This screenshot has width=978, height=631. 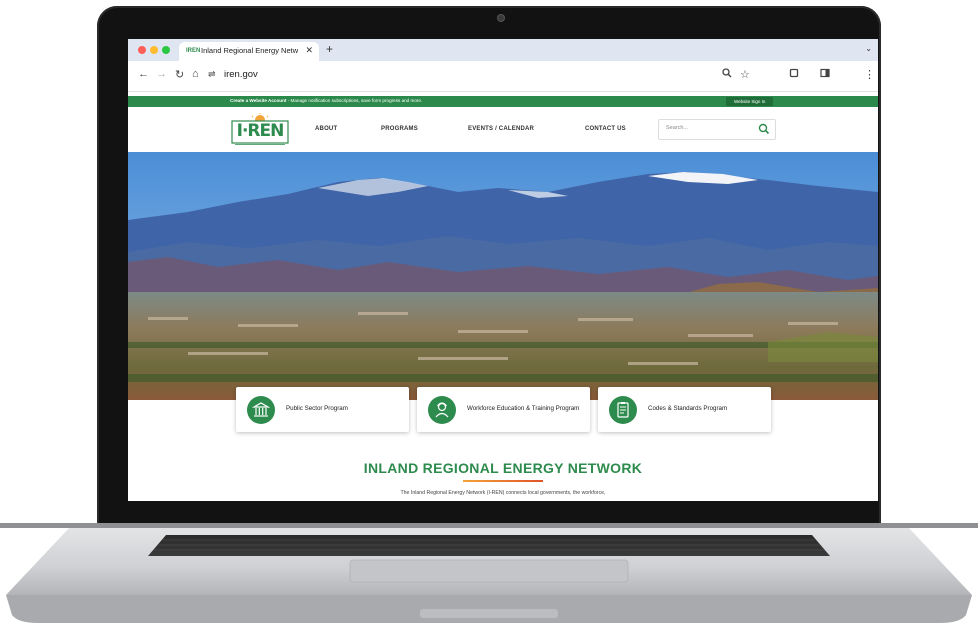 What do you see at coordinates (503, 481) in the screenshot?
I see `title-divider` at bounding box center [503, 481].